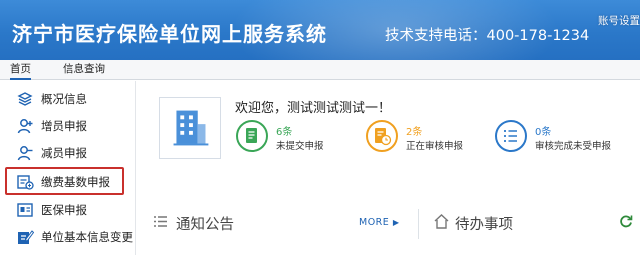 The image size is (640, 255). I want to click on stat-count: 0条, so click(543, 132).